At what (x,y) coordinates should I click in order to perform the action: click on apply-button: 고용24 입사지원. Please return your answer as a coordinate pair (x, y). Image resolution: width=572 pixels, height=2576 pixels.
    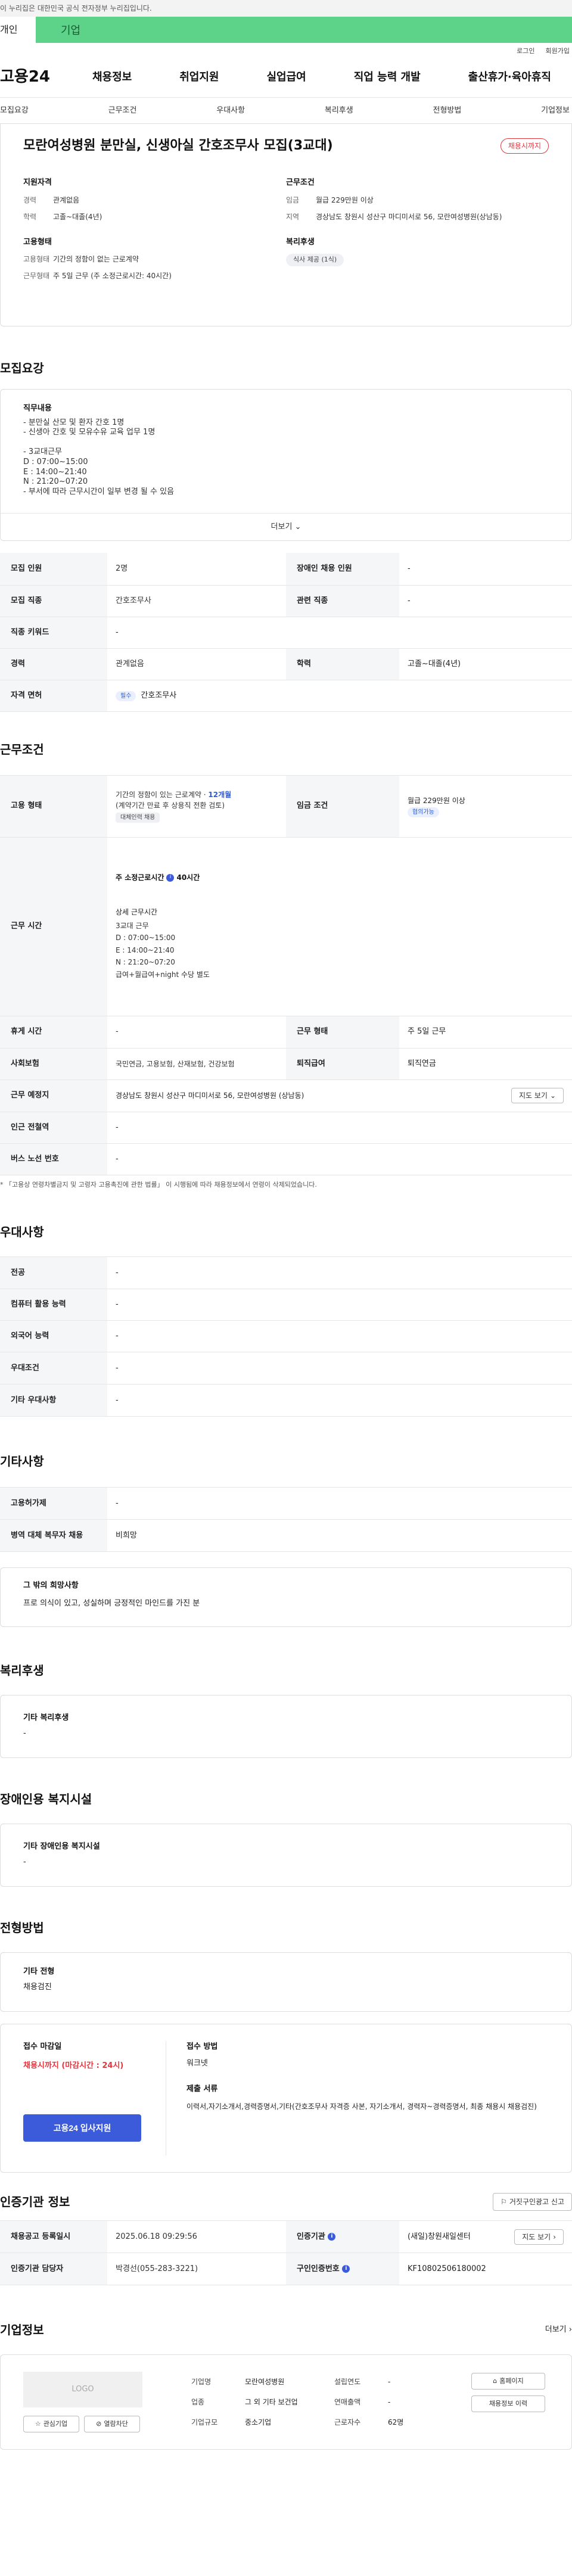
    Looking at the image, I should click on (82, 2128).